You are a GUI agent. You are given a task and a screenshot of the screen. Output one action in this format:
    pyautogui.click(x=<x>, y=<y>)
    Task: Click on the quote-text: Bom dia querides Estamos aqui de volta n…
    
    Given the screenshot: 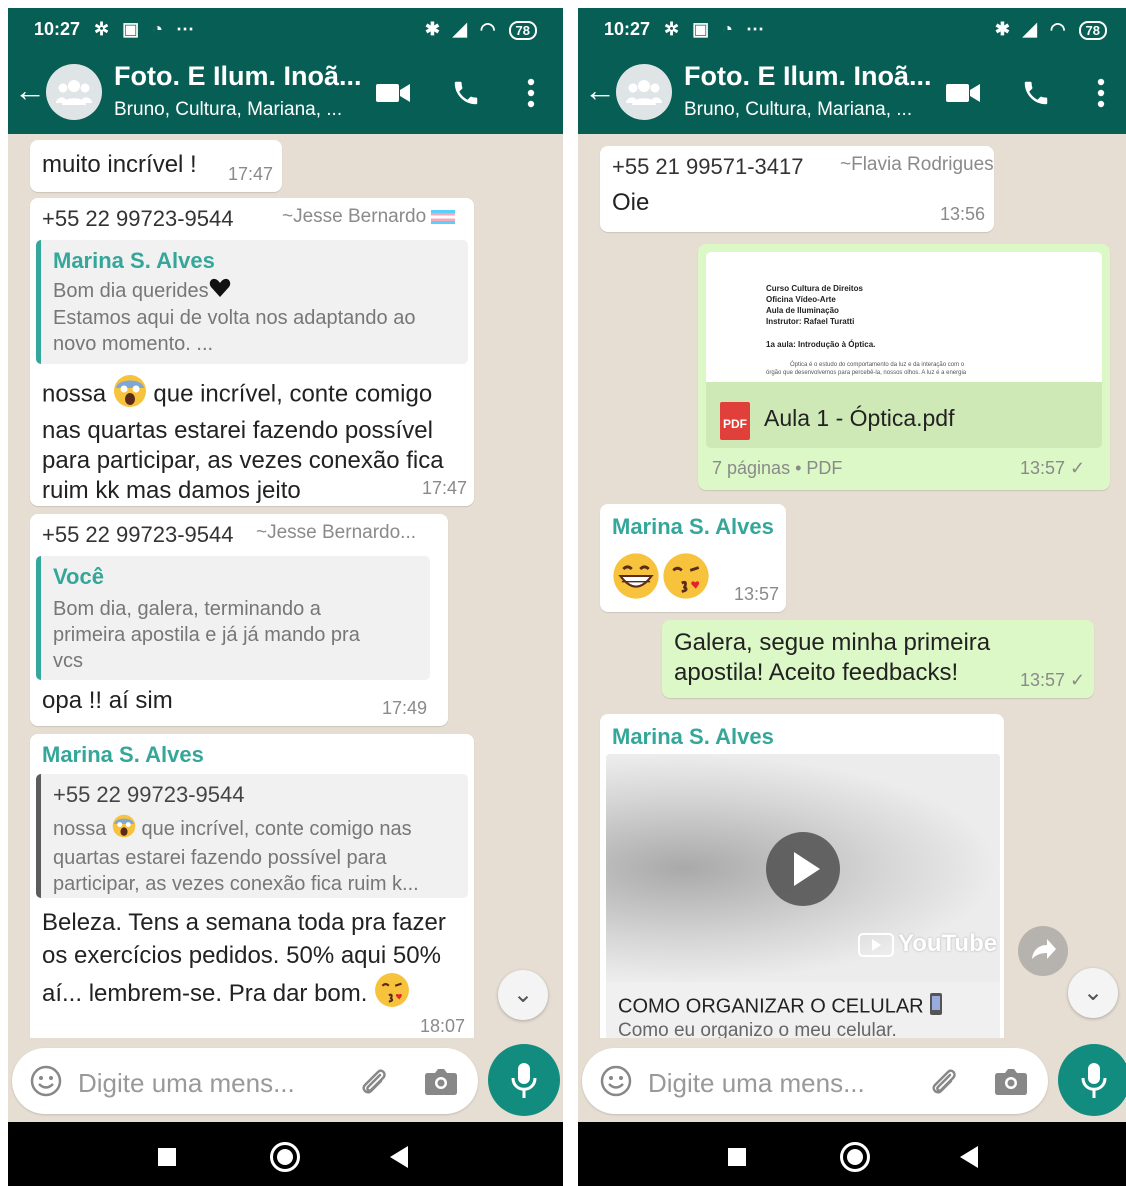 What is the action you would take?
    pyautogui.click(x=234, y=317)
    